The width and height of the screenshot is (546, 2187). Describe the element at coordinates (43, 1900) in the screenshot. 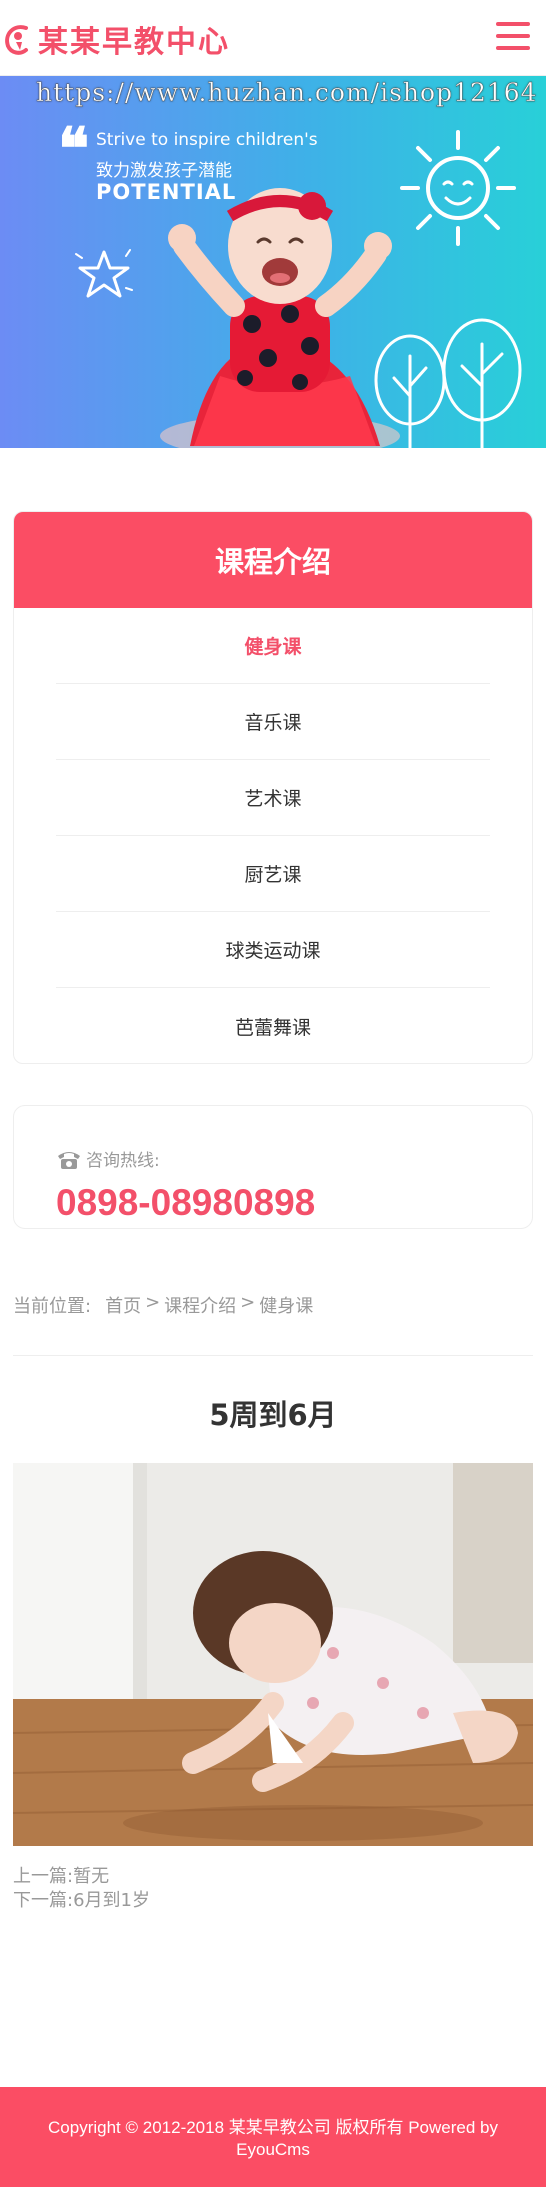

I see `next-article-label: 下一篇:` at that location.